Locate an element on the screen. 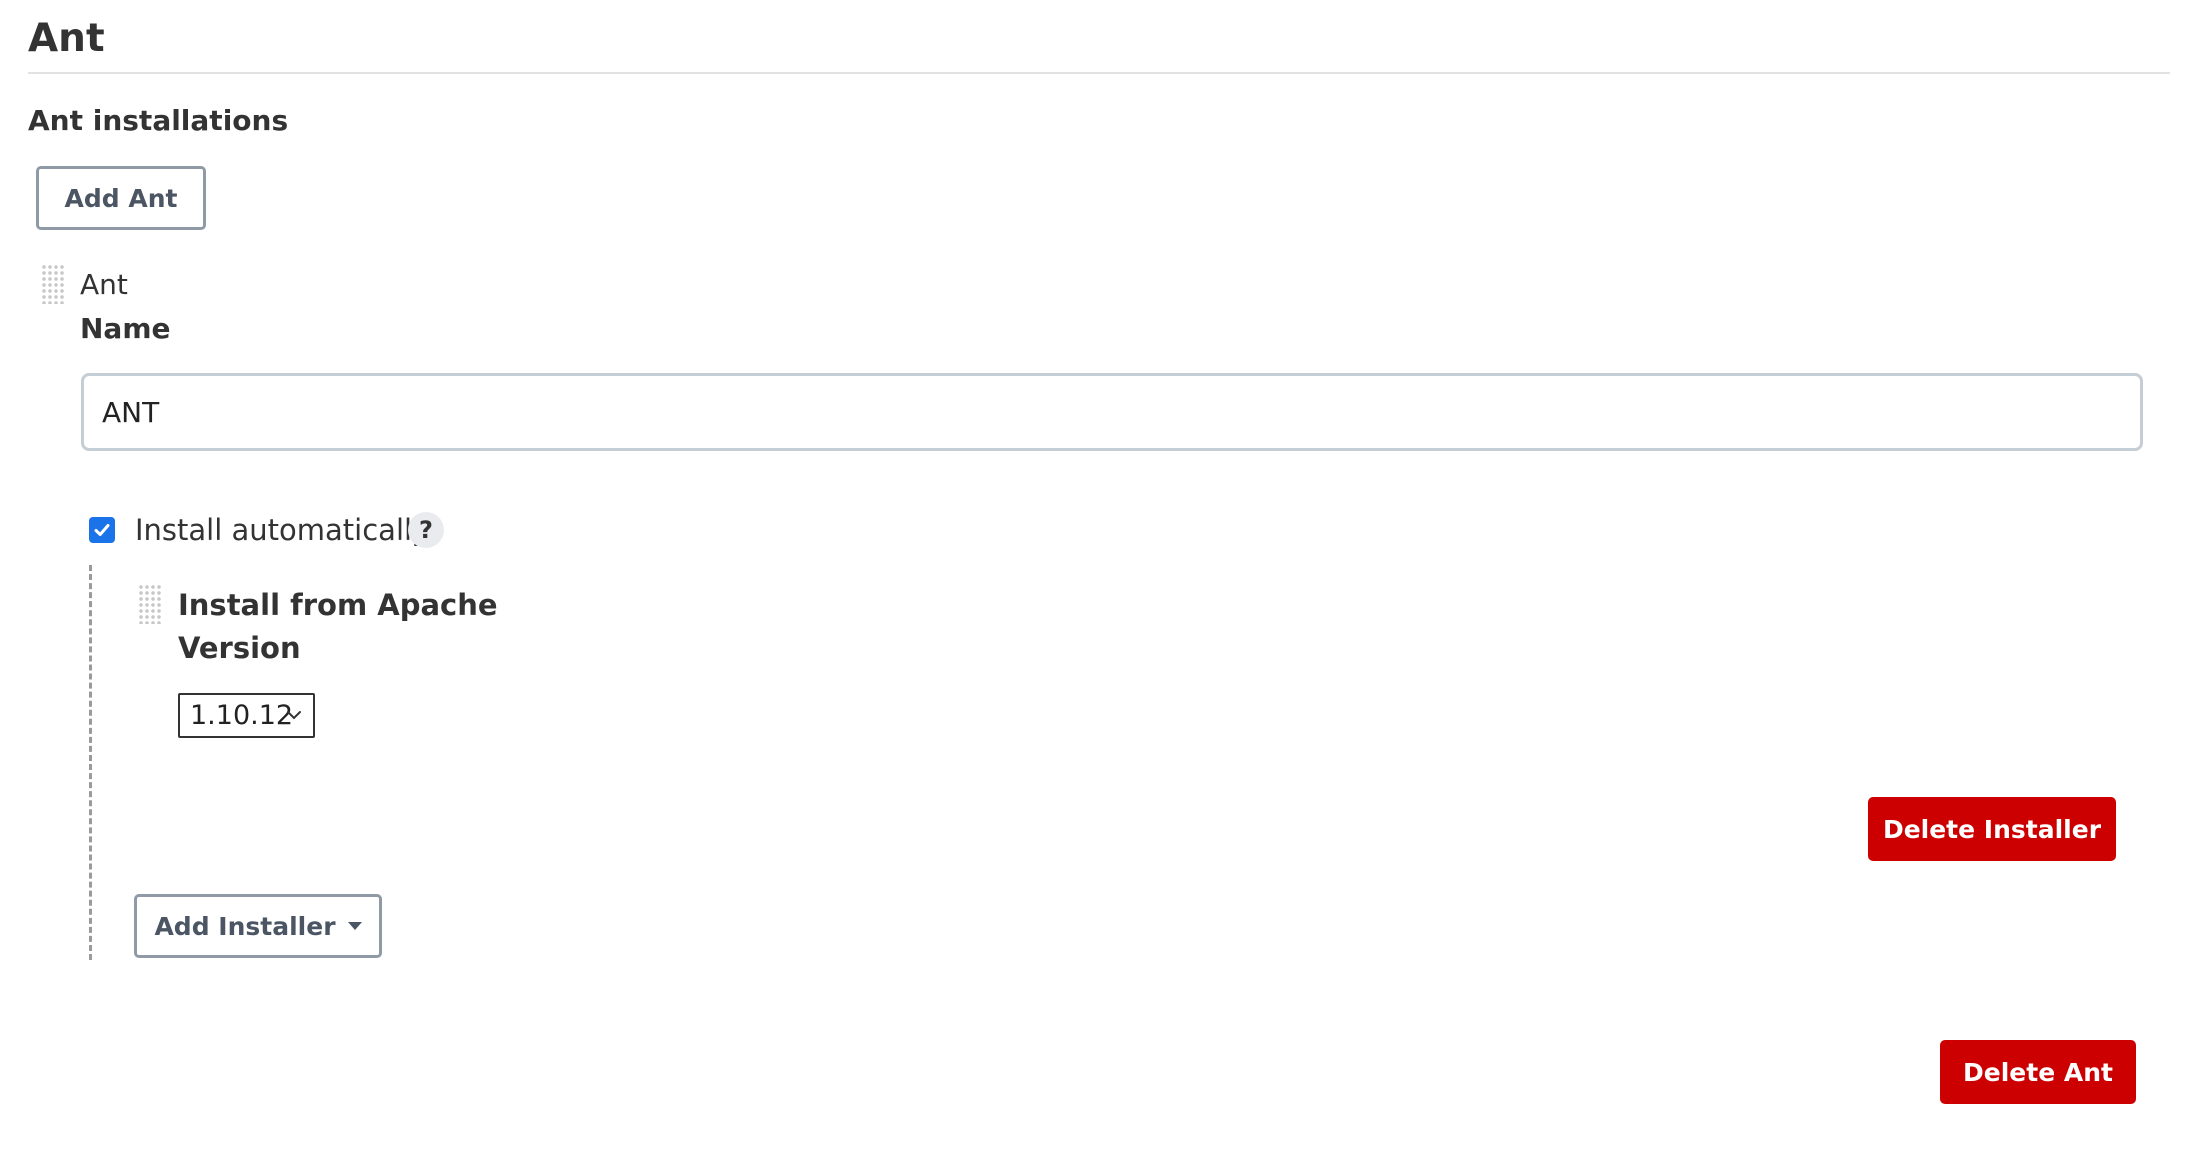 Image resolution: width=2192 pixels, height=1167 pixels. version-select: 1.10.12 is located at coordinates (246, 715).